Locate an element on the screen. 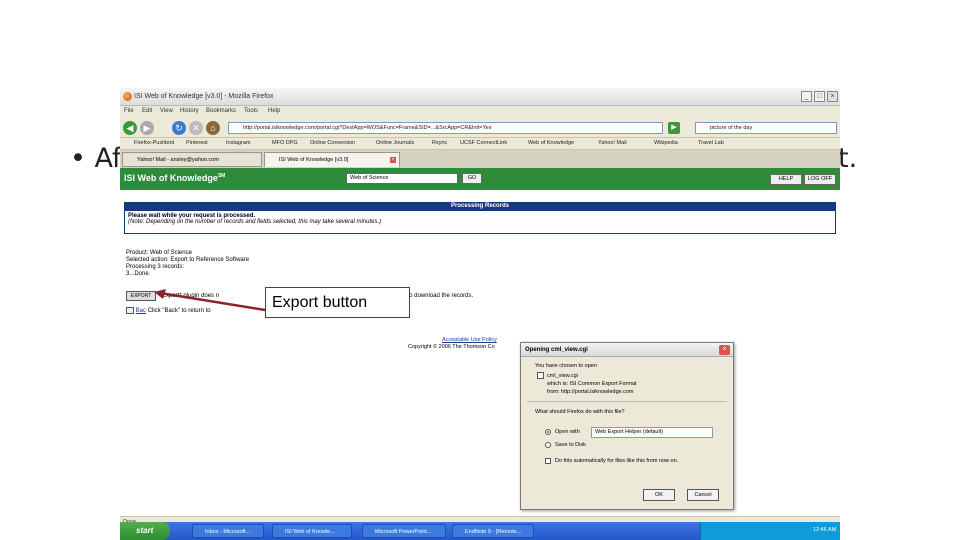 The image size is (960, 540). slide-bullet-text-end: t. is located at coordinates (848, 158).